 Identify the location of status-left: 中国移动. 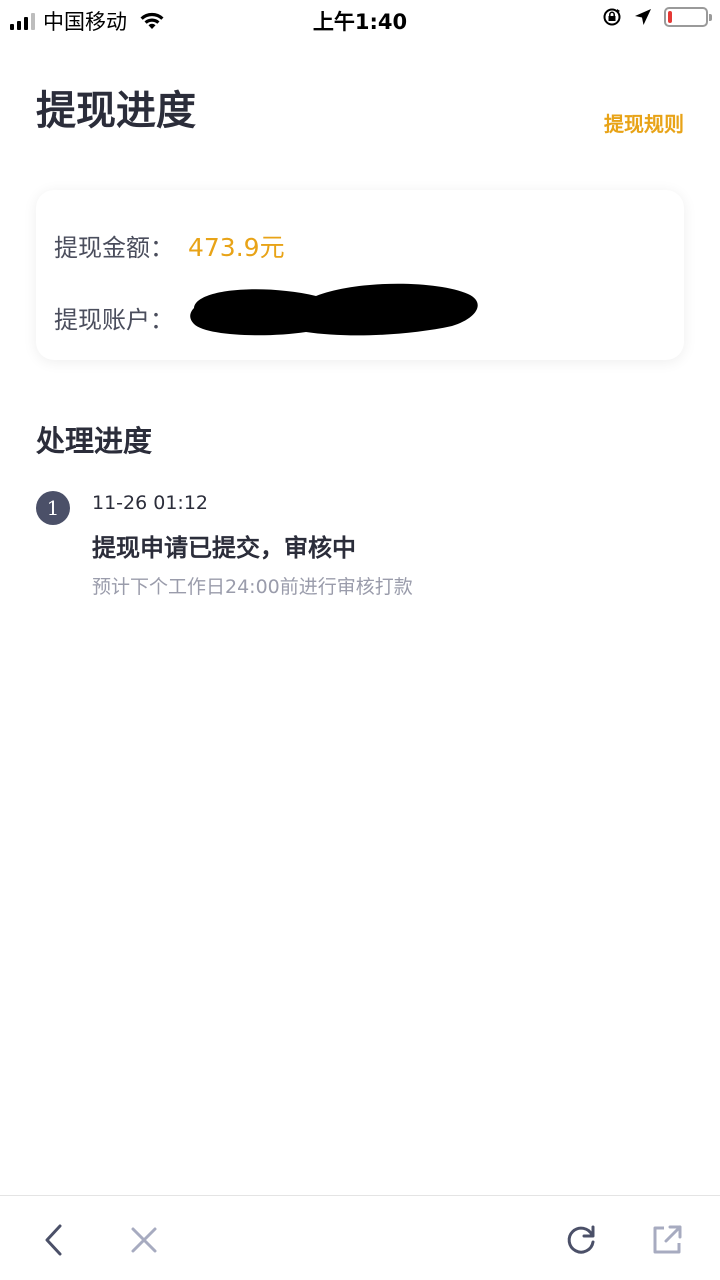
(87, 21).